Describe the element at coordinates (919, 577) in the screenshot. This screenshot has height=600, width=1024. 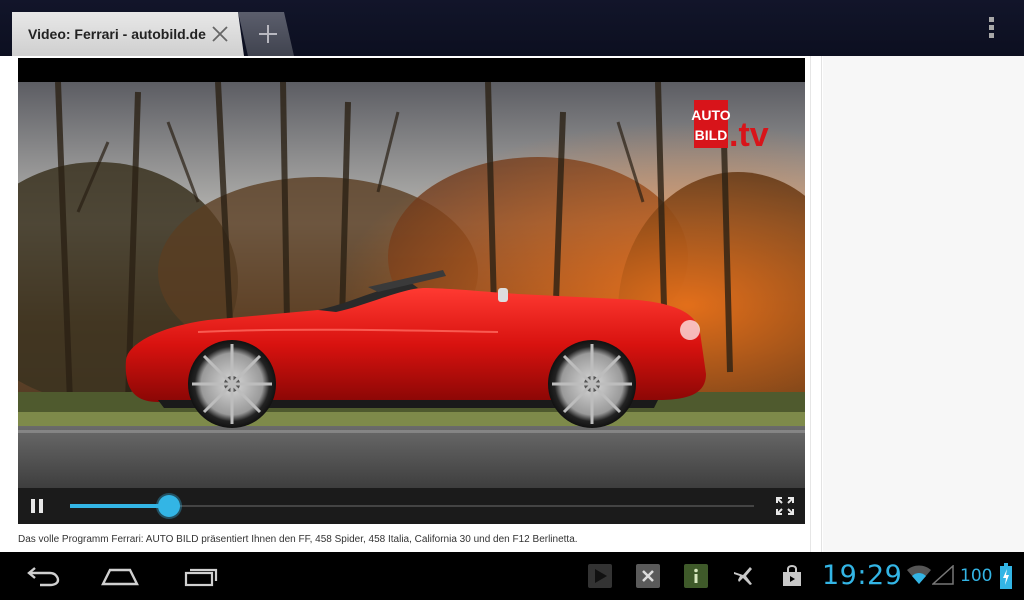
I see `wifi-icon` at that location.